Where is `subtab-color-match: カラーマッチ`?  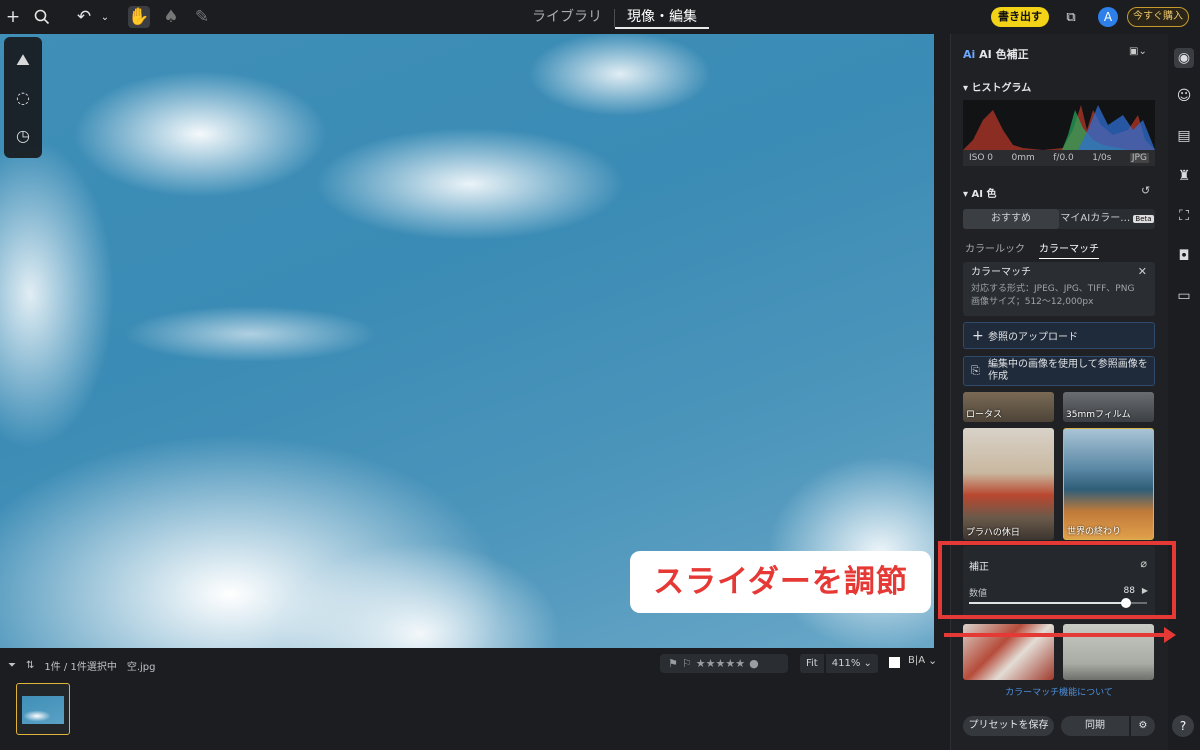 subtab-color-match: カラーマッチ is located at coordinates (1069, 249).